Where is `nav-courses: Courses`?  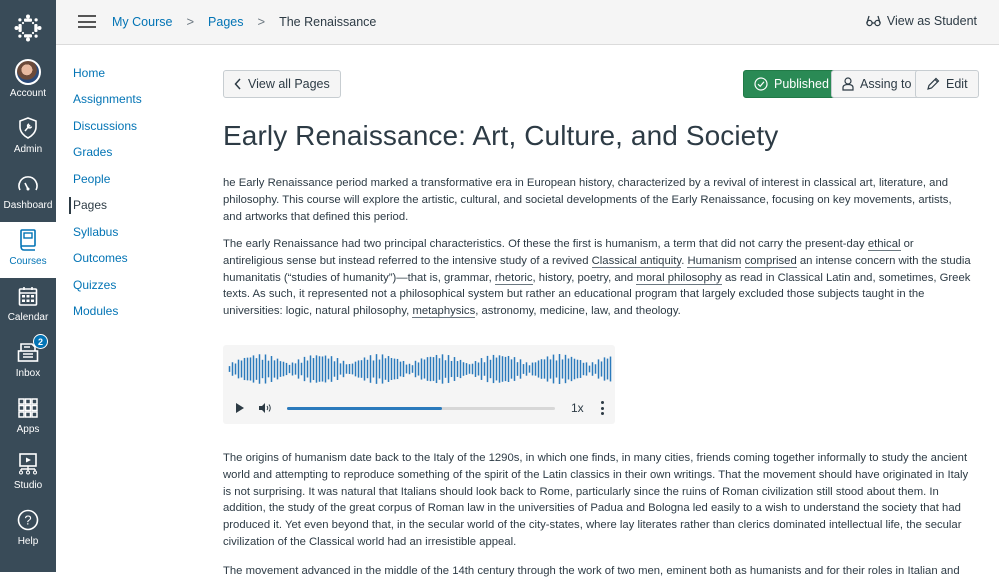 nav-courses: Courses is located at coordinates (28, 250).